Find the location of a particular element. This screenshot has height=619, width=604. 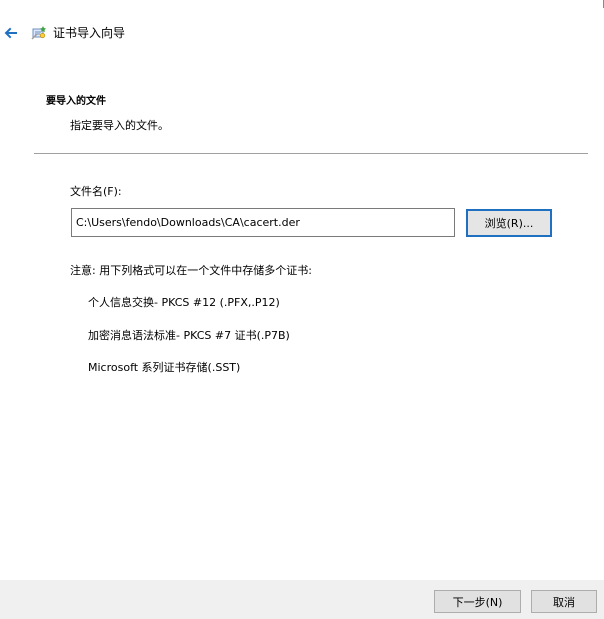

cancel-button: 取消 is located at coordinates (564, 601).